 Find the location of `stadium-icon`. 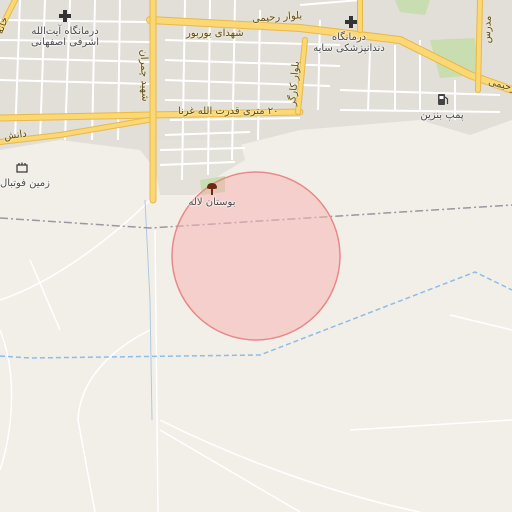

stadium-icon is located at coordinates (22, 167).